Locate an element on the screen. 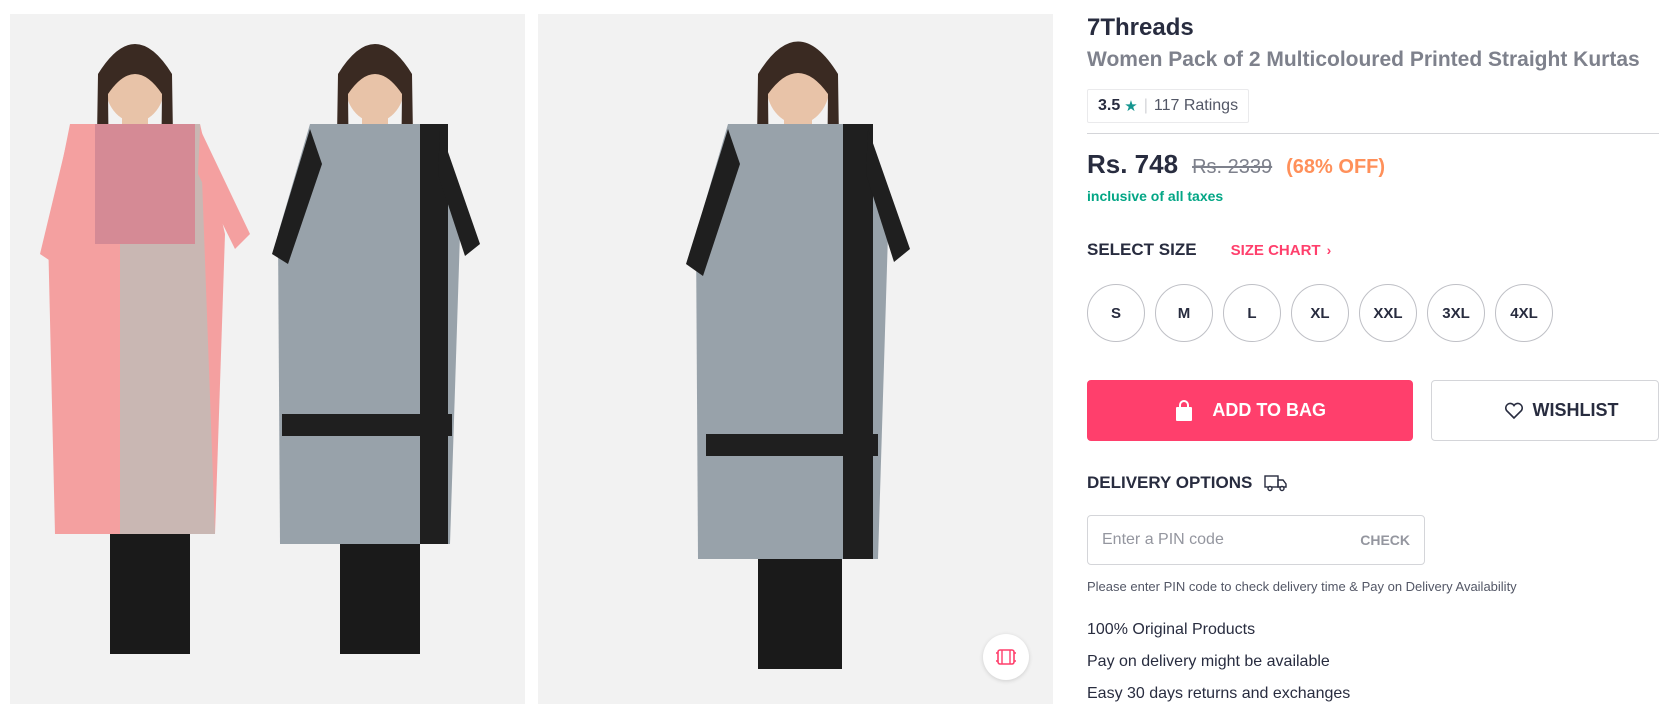 The width and height of the screenshot is (1659, 712). size-button-m: M is located at coordinates (1184, 313).